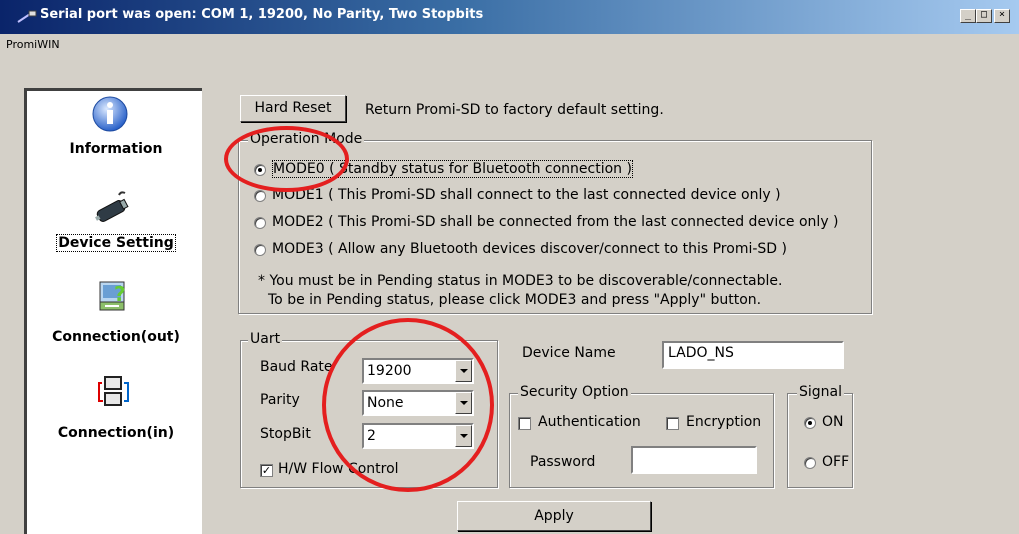 The image size is (1019, 534). Describe the element at coordinates (260, 250) in the screenshot. I see `mode3-radio` at that location.